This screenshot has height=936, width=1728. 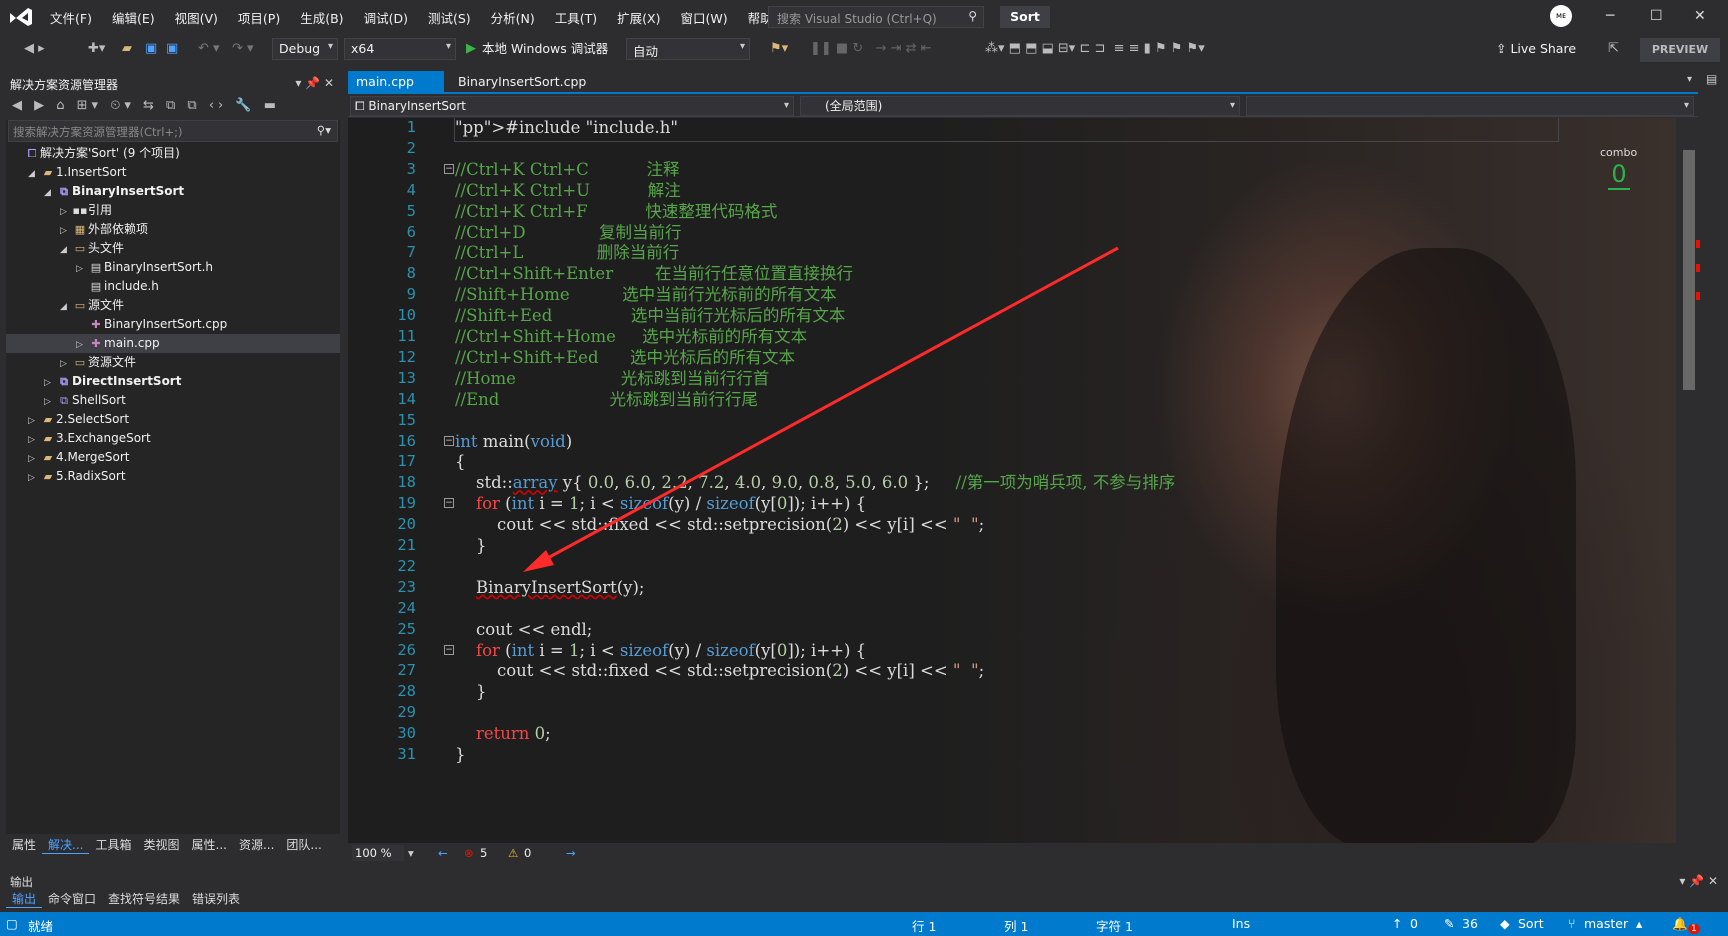 I want to click on tree-item: ▷ ▦ 外部依赖项, so click(x=173, y=229).